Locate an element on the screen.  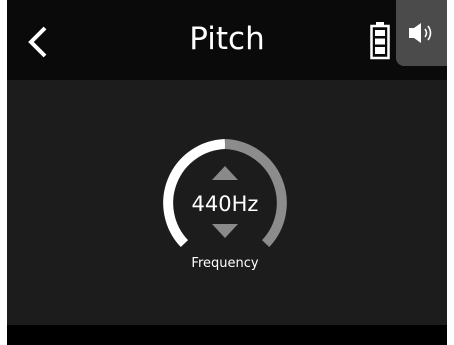
footer-bar is located at coordinates (227, 335).